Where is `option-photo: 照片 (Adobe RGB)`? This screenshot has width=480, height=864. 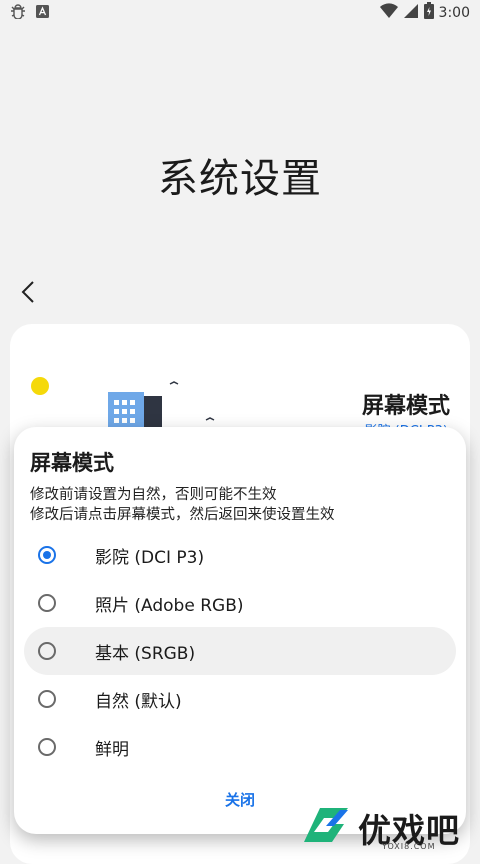
option-photo: 照片 (Adobe RGB) is located at coordinates (240, 603).